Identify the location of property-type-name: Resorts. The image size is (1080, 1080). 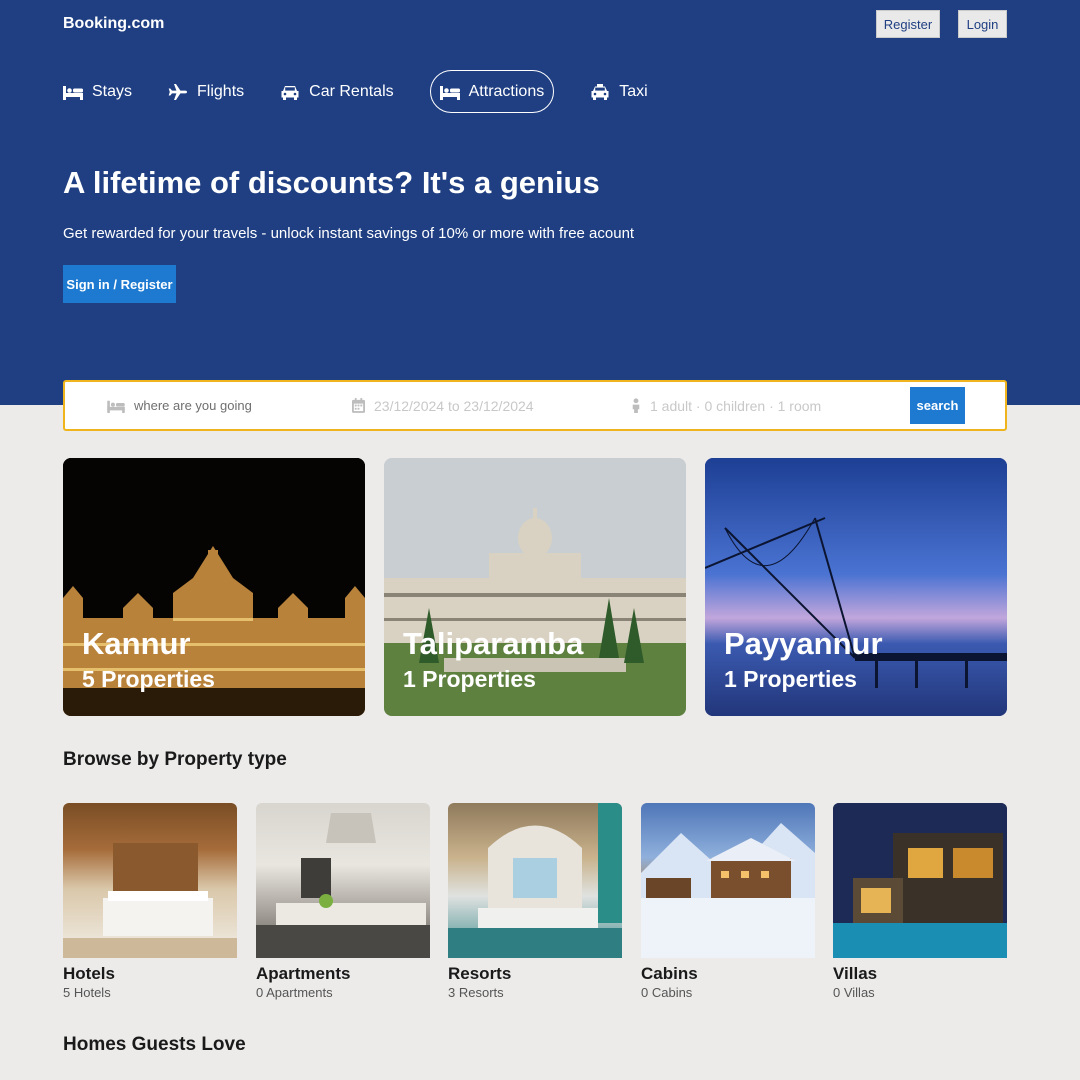
(480, 973).